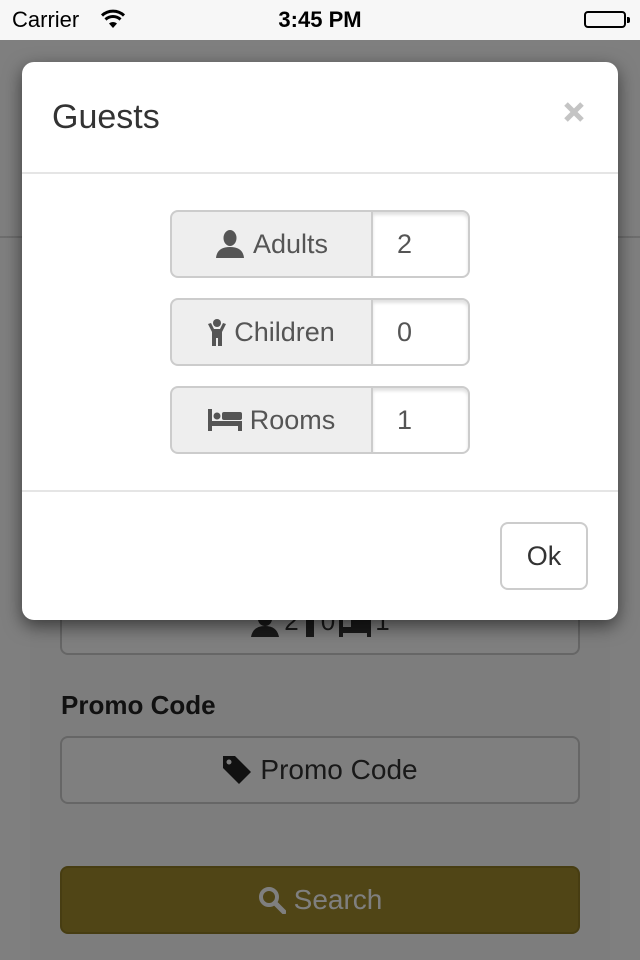 The image size is (640, 960). I want to click on adults-label: Adults, so click(290, 243).